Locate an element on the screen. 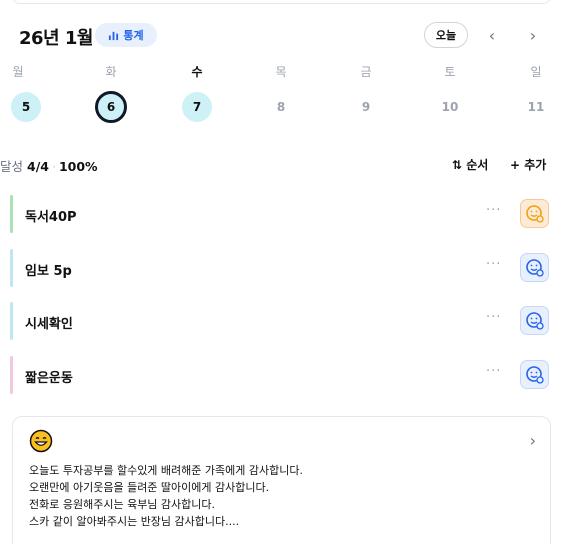 This screenshot has width=567, height=544. date-cell: 11 is located at coordinates (536, 107).